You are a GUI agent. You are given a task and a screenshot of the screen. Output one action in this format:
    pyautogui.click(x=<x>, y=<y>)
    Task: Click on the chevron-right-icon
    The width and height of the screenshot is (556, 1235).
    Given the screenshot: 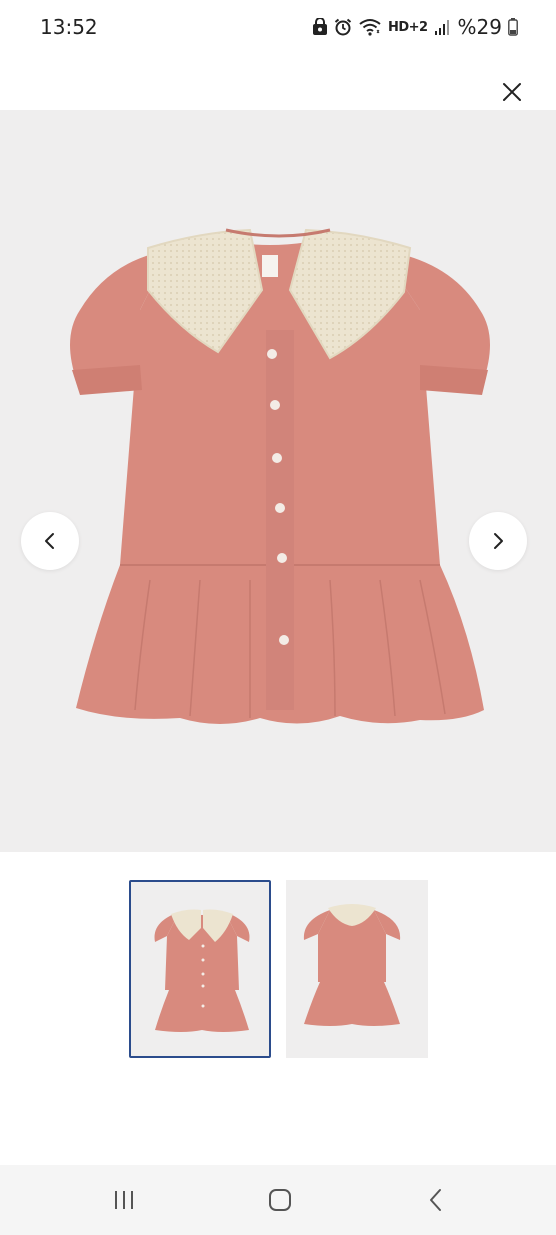 What is the action you would take?
    pyautogui.click(x=498, y=541)
    